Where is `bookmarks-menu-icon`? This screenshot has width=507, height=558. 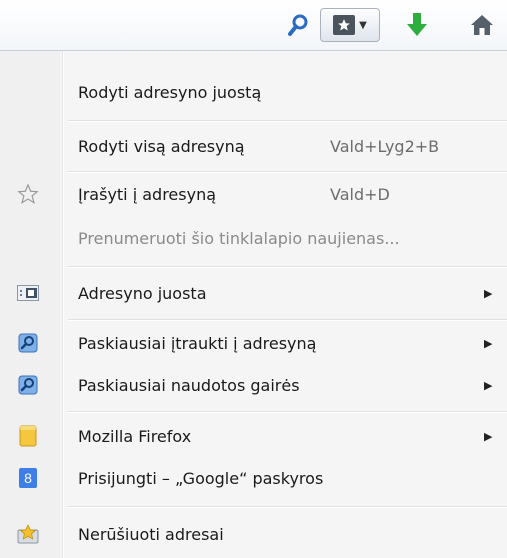
bookmarks-menu-icon is located at coordinates (344, 25).